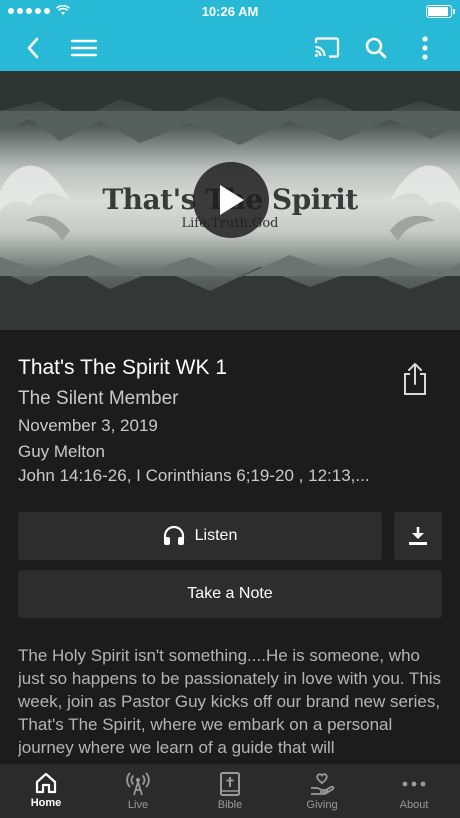  I want to click on take-note-button: Take a Note, so click(230, 594).